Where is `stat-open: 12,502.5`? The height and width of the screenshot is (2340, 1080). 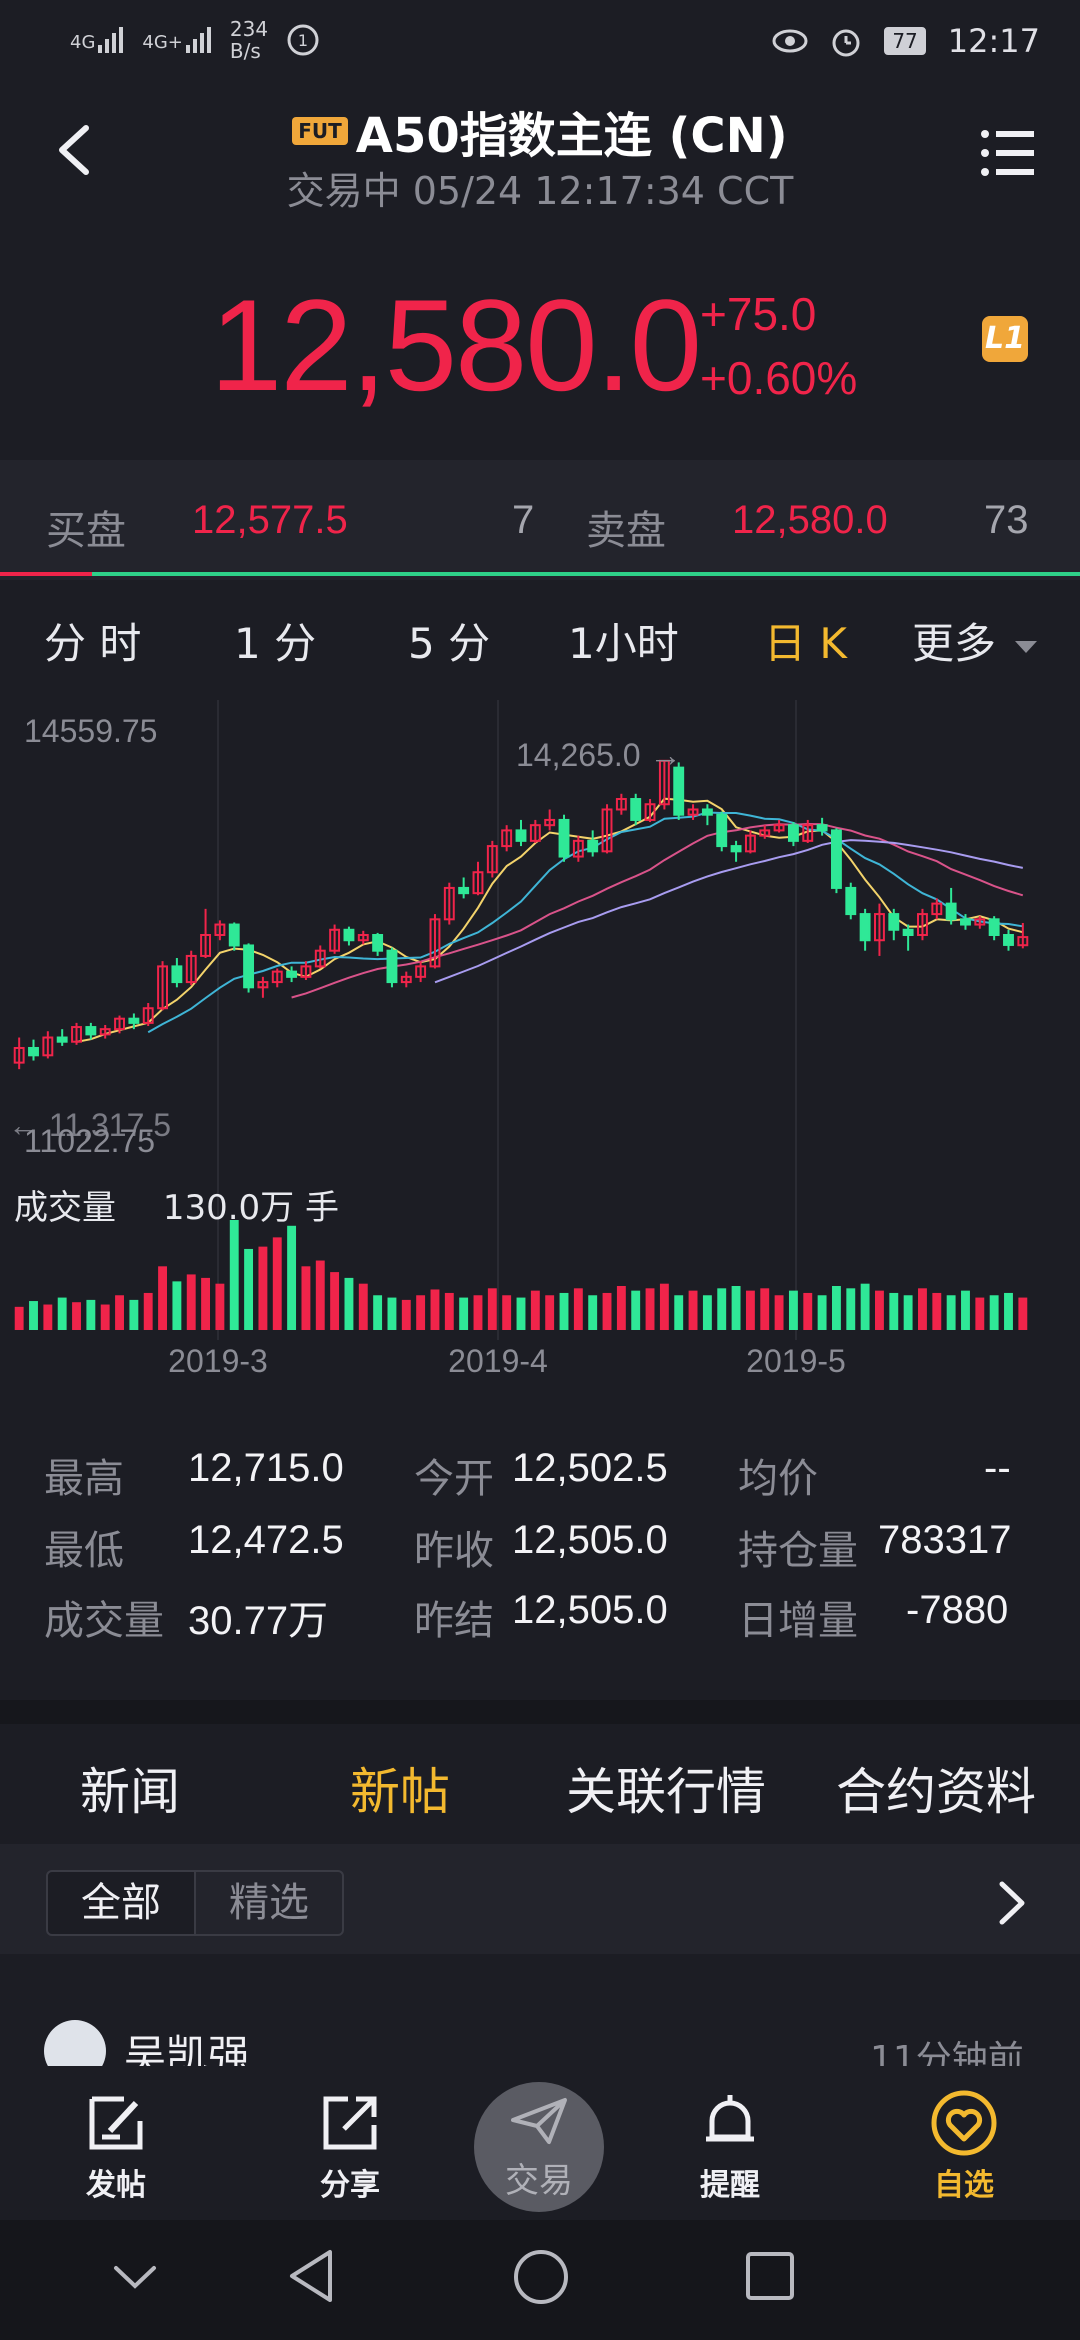 stat-open: 12,502.5 is located at coordinates (590, 1468).